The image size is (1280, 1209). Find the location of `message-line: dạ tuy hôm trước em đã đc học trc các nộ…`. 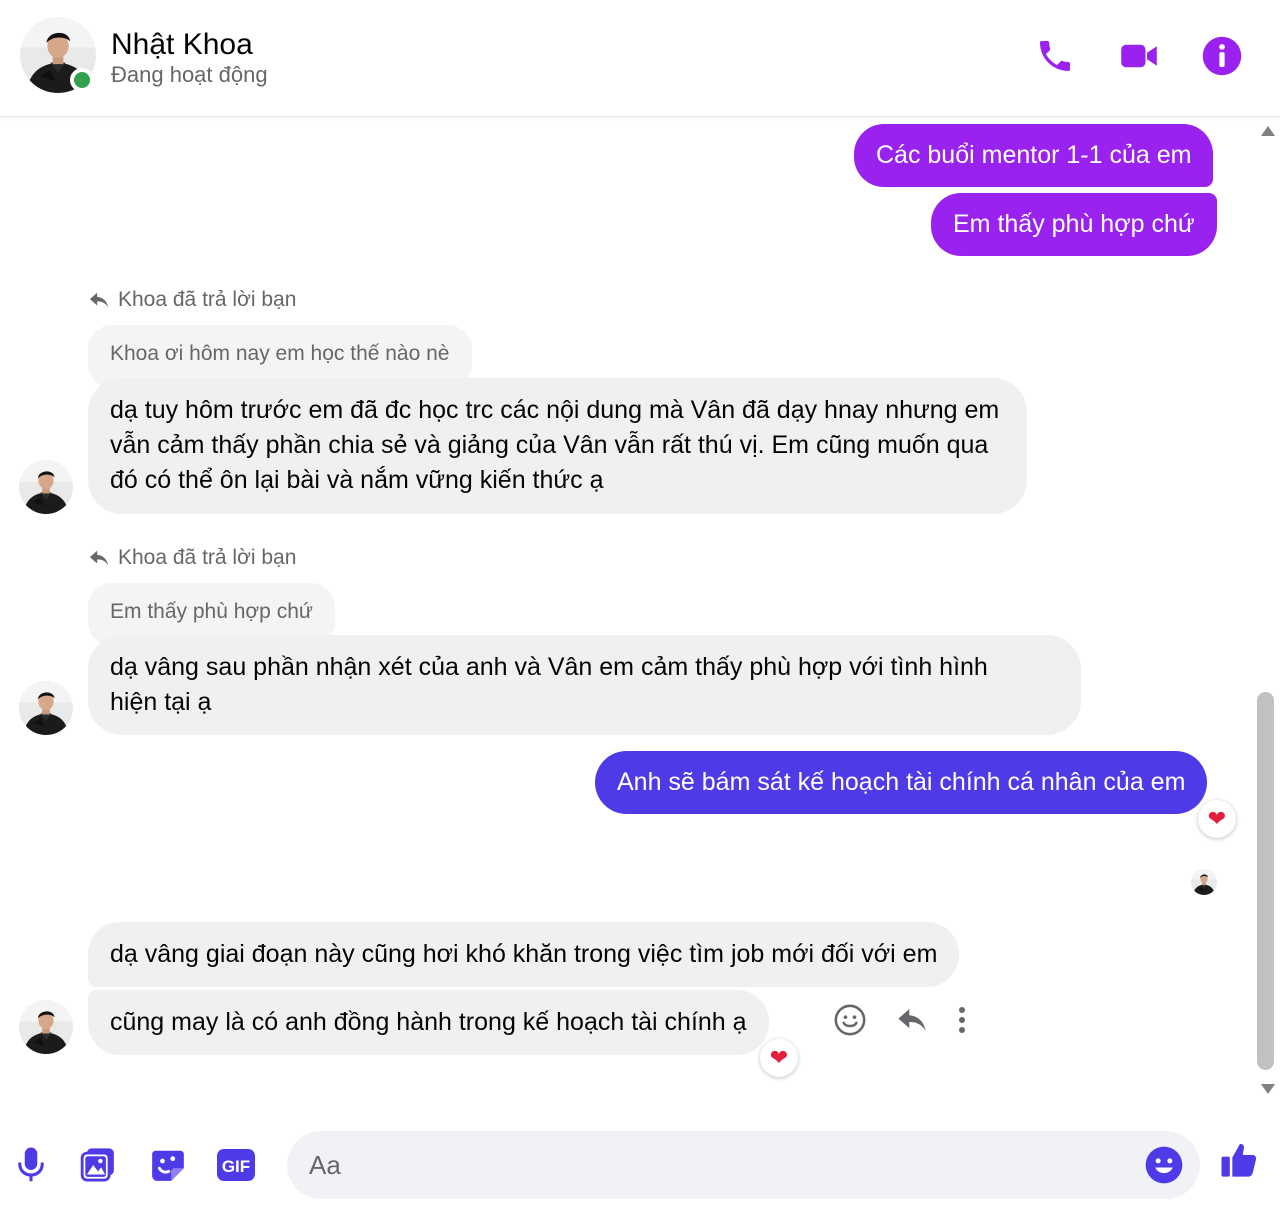

message-line: dạ tuy hôm trước em đã đc học trc các nộ… is located at coordinates (555, 410).